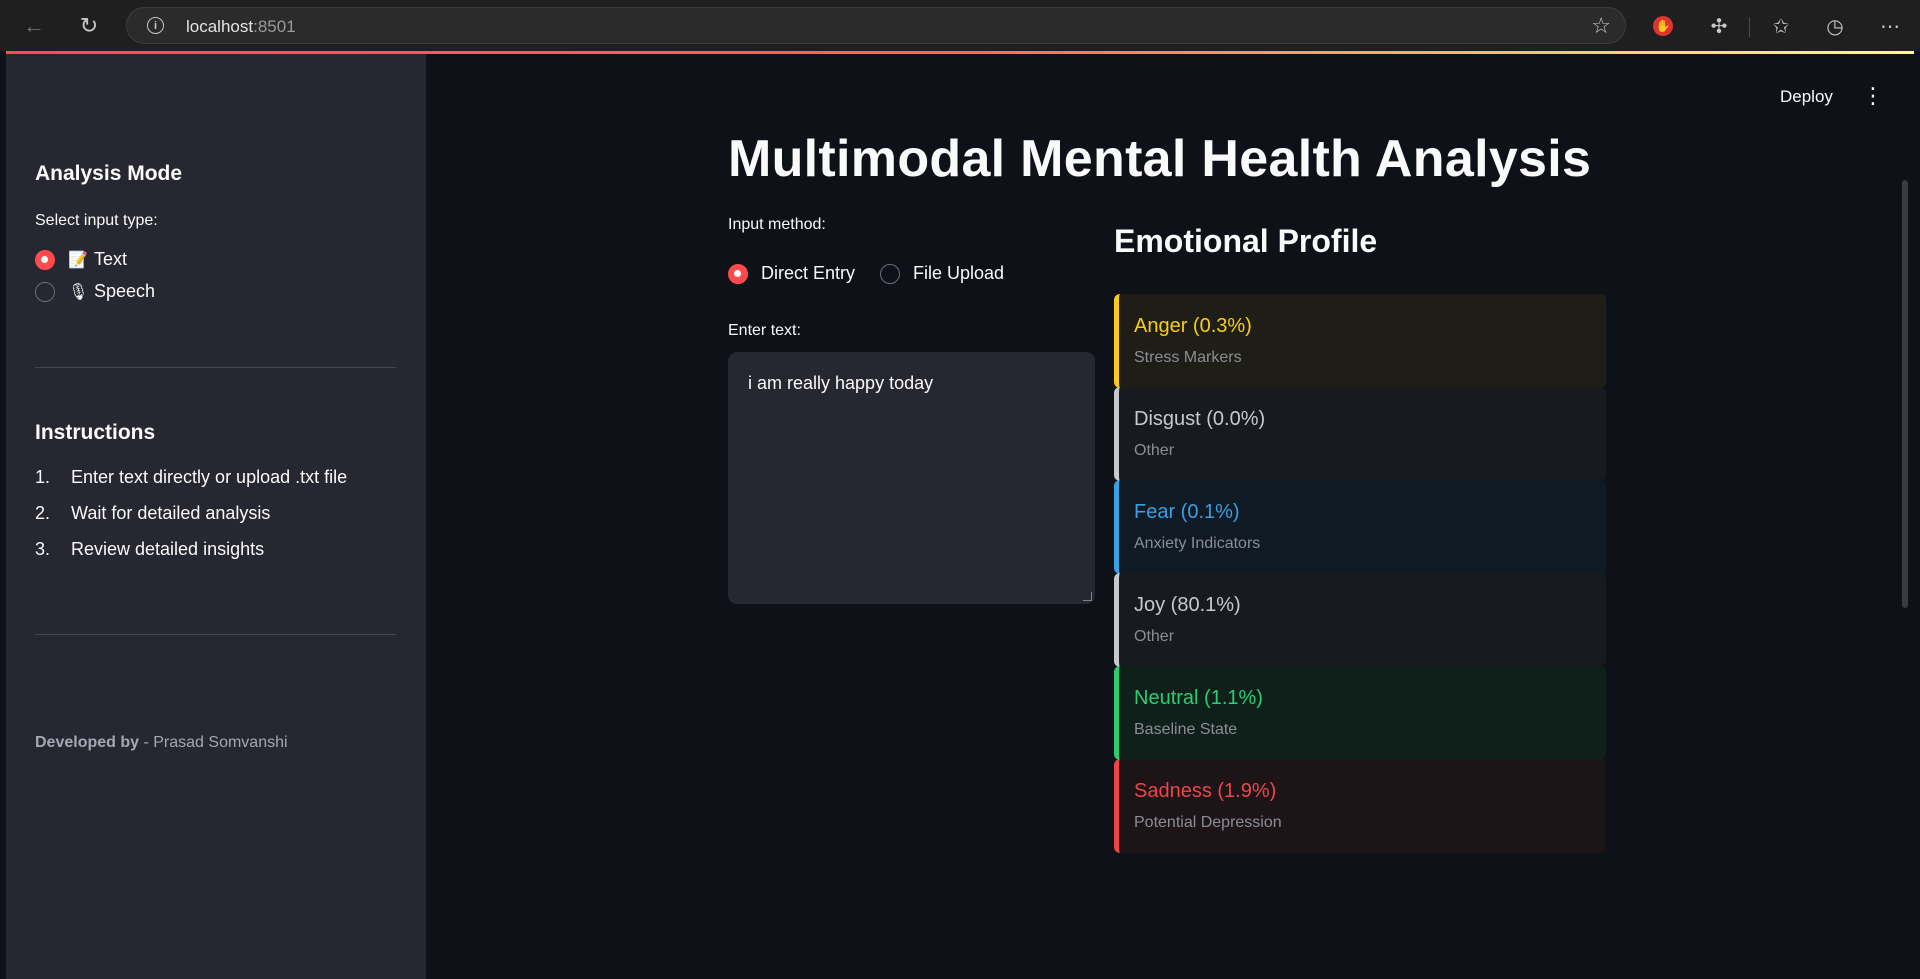 This screenshot has height=979, width=1920. I want to click on url-port: :8501, so click(274, 26).